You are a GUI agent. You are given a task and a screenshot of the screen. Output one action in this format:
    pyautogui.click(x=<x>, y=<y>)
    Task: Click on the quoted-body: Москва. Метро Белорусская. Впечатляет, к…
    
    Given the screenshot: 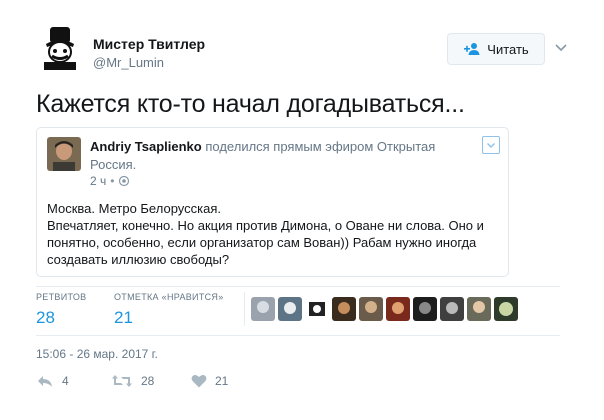 What is the action you would take?
    pyautogui.click(x=273, y=234)
    